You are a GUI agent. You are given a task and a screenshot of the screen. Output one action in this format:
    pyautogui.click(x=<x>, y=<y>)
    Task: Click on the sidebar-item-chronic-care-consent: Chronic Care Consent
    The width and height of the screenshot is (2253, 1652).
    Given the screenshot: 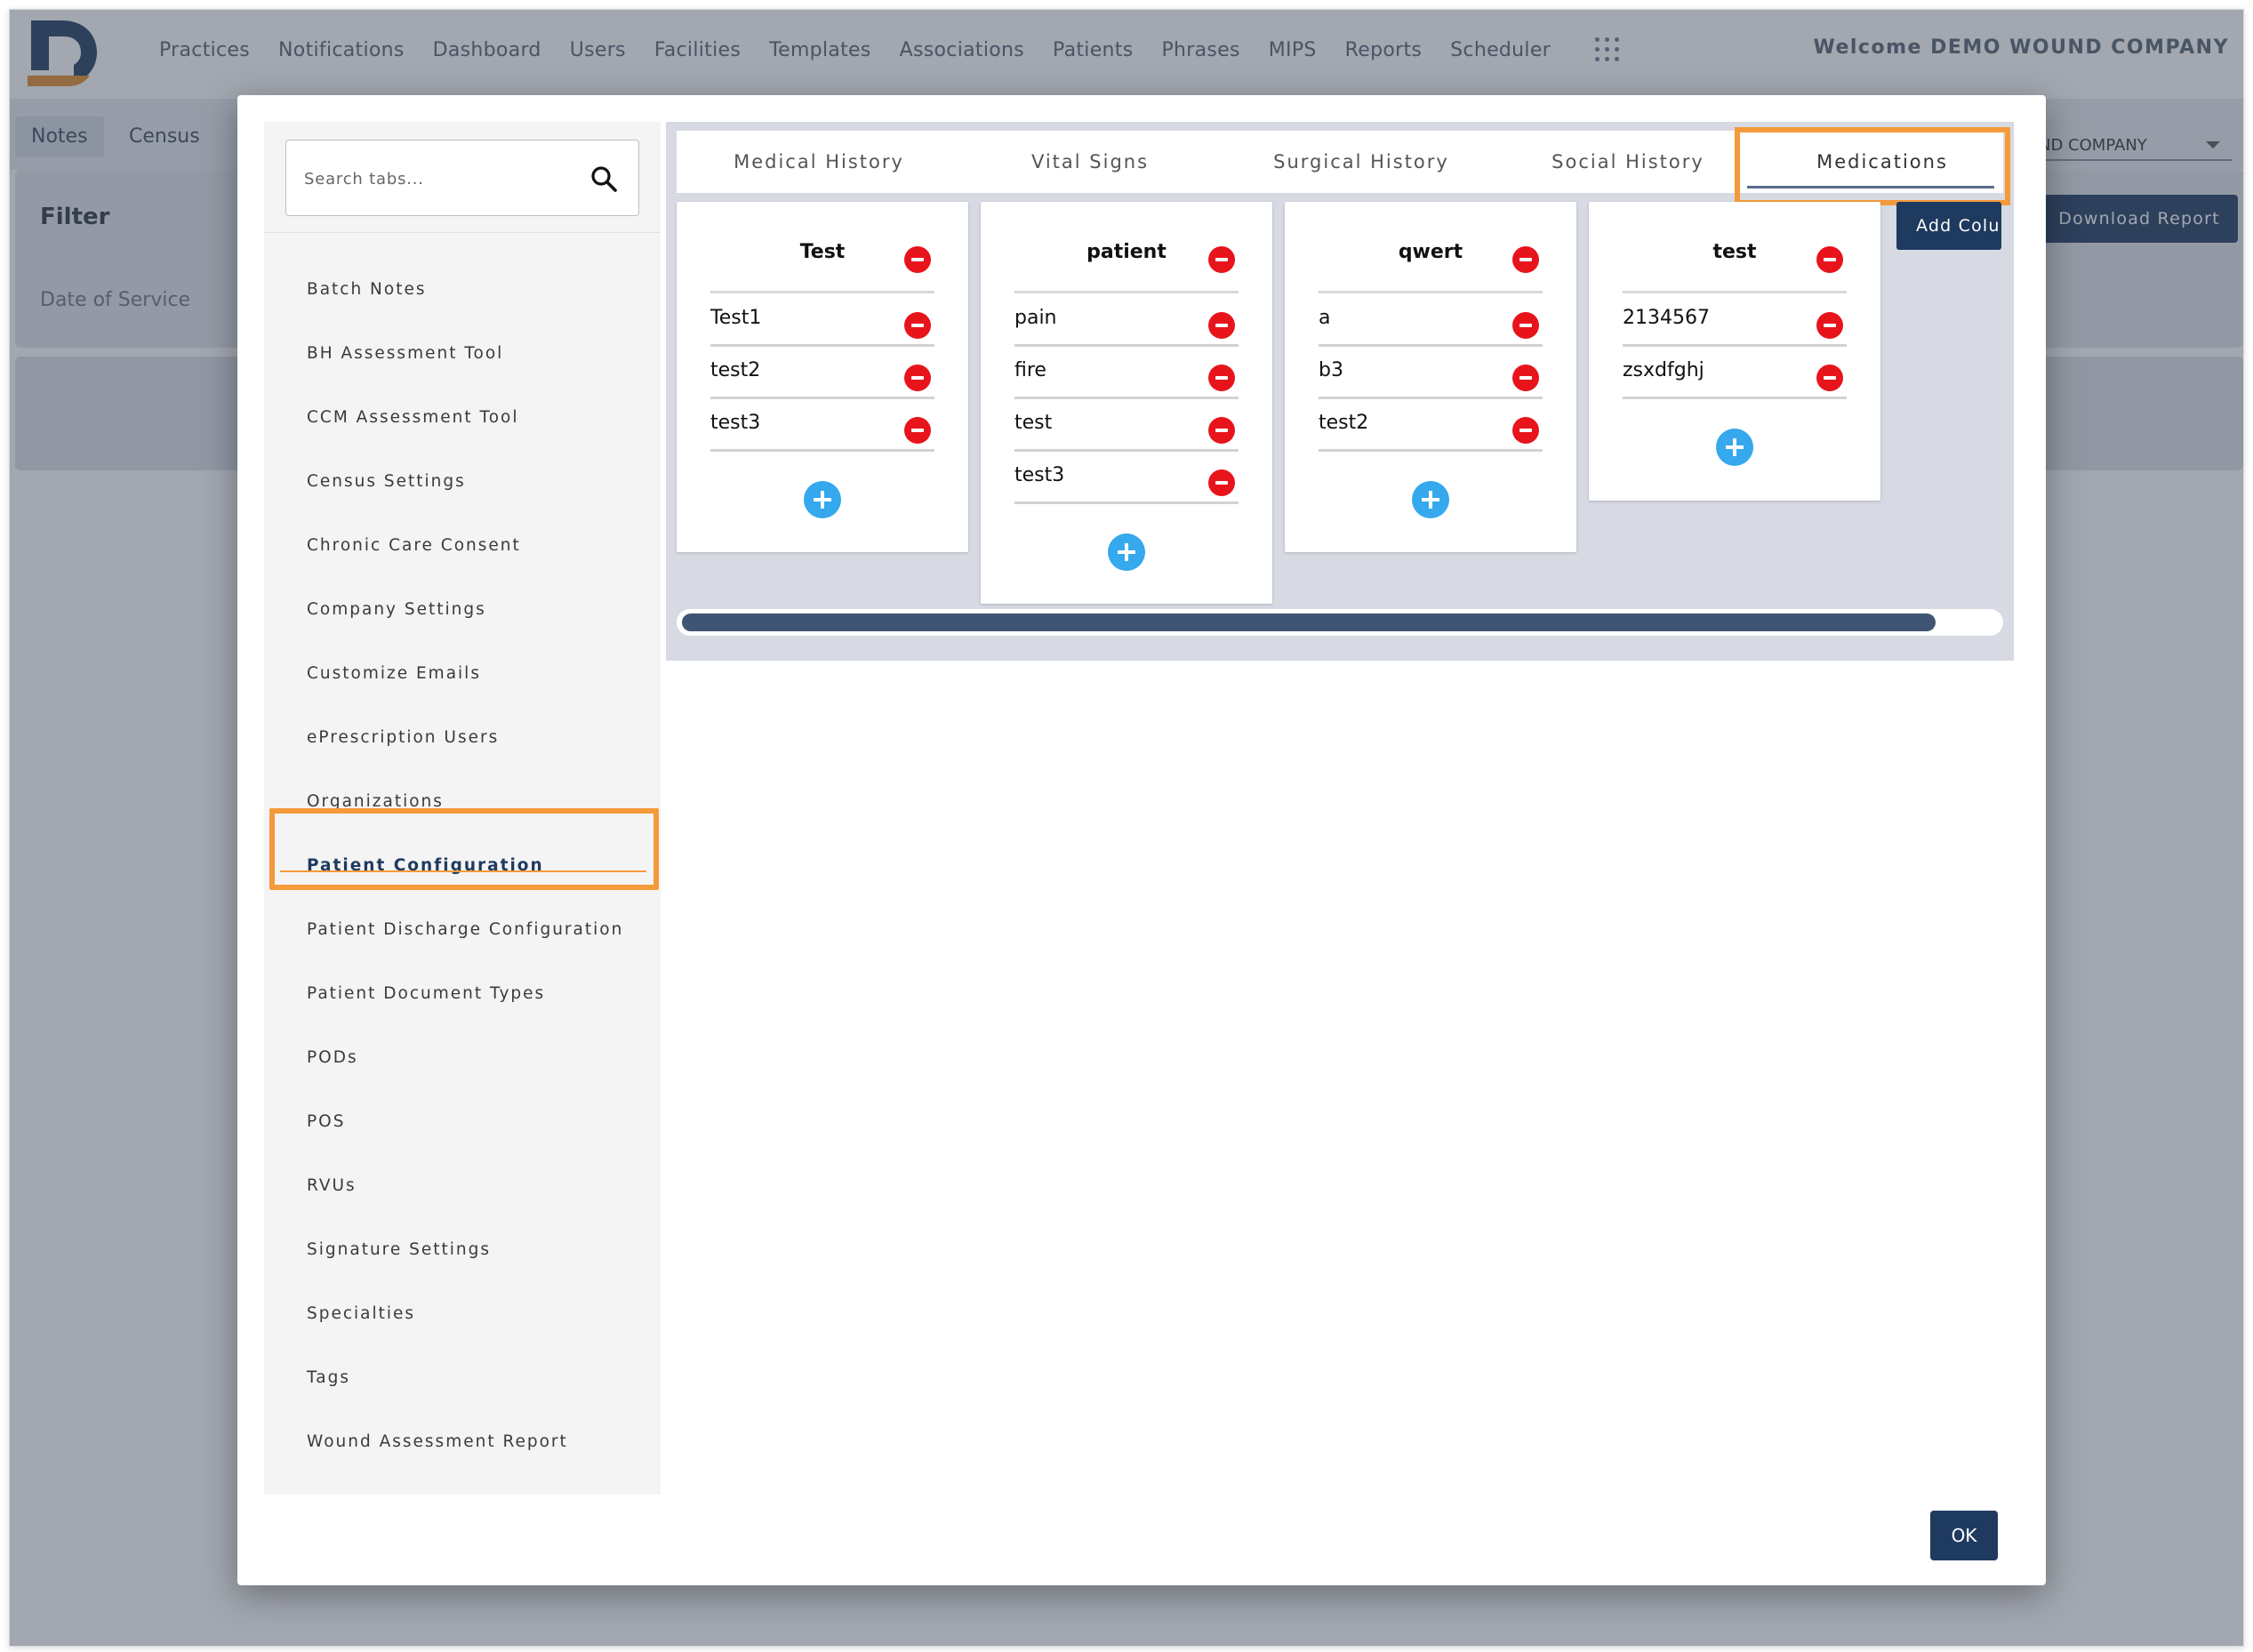 What is the action you would take?
    pyautogui.click(x=414, y=546)
    